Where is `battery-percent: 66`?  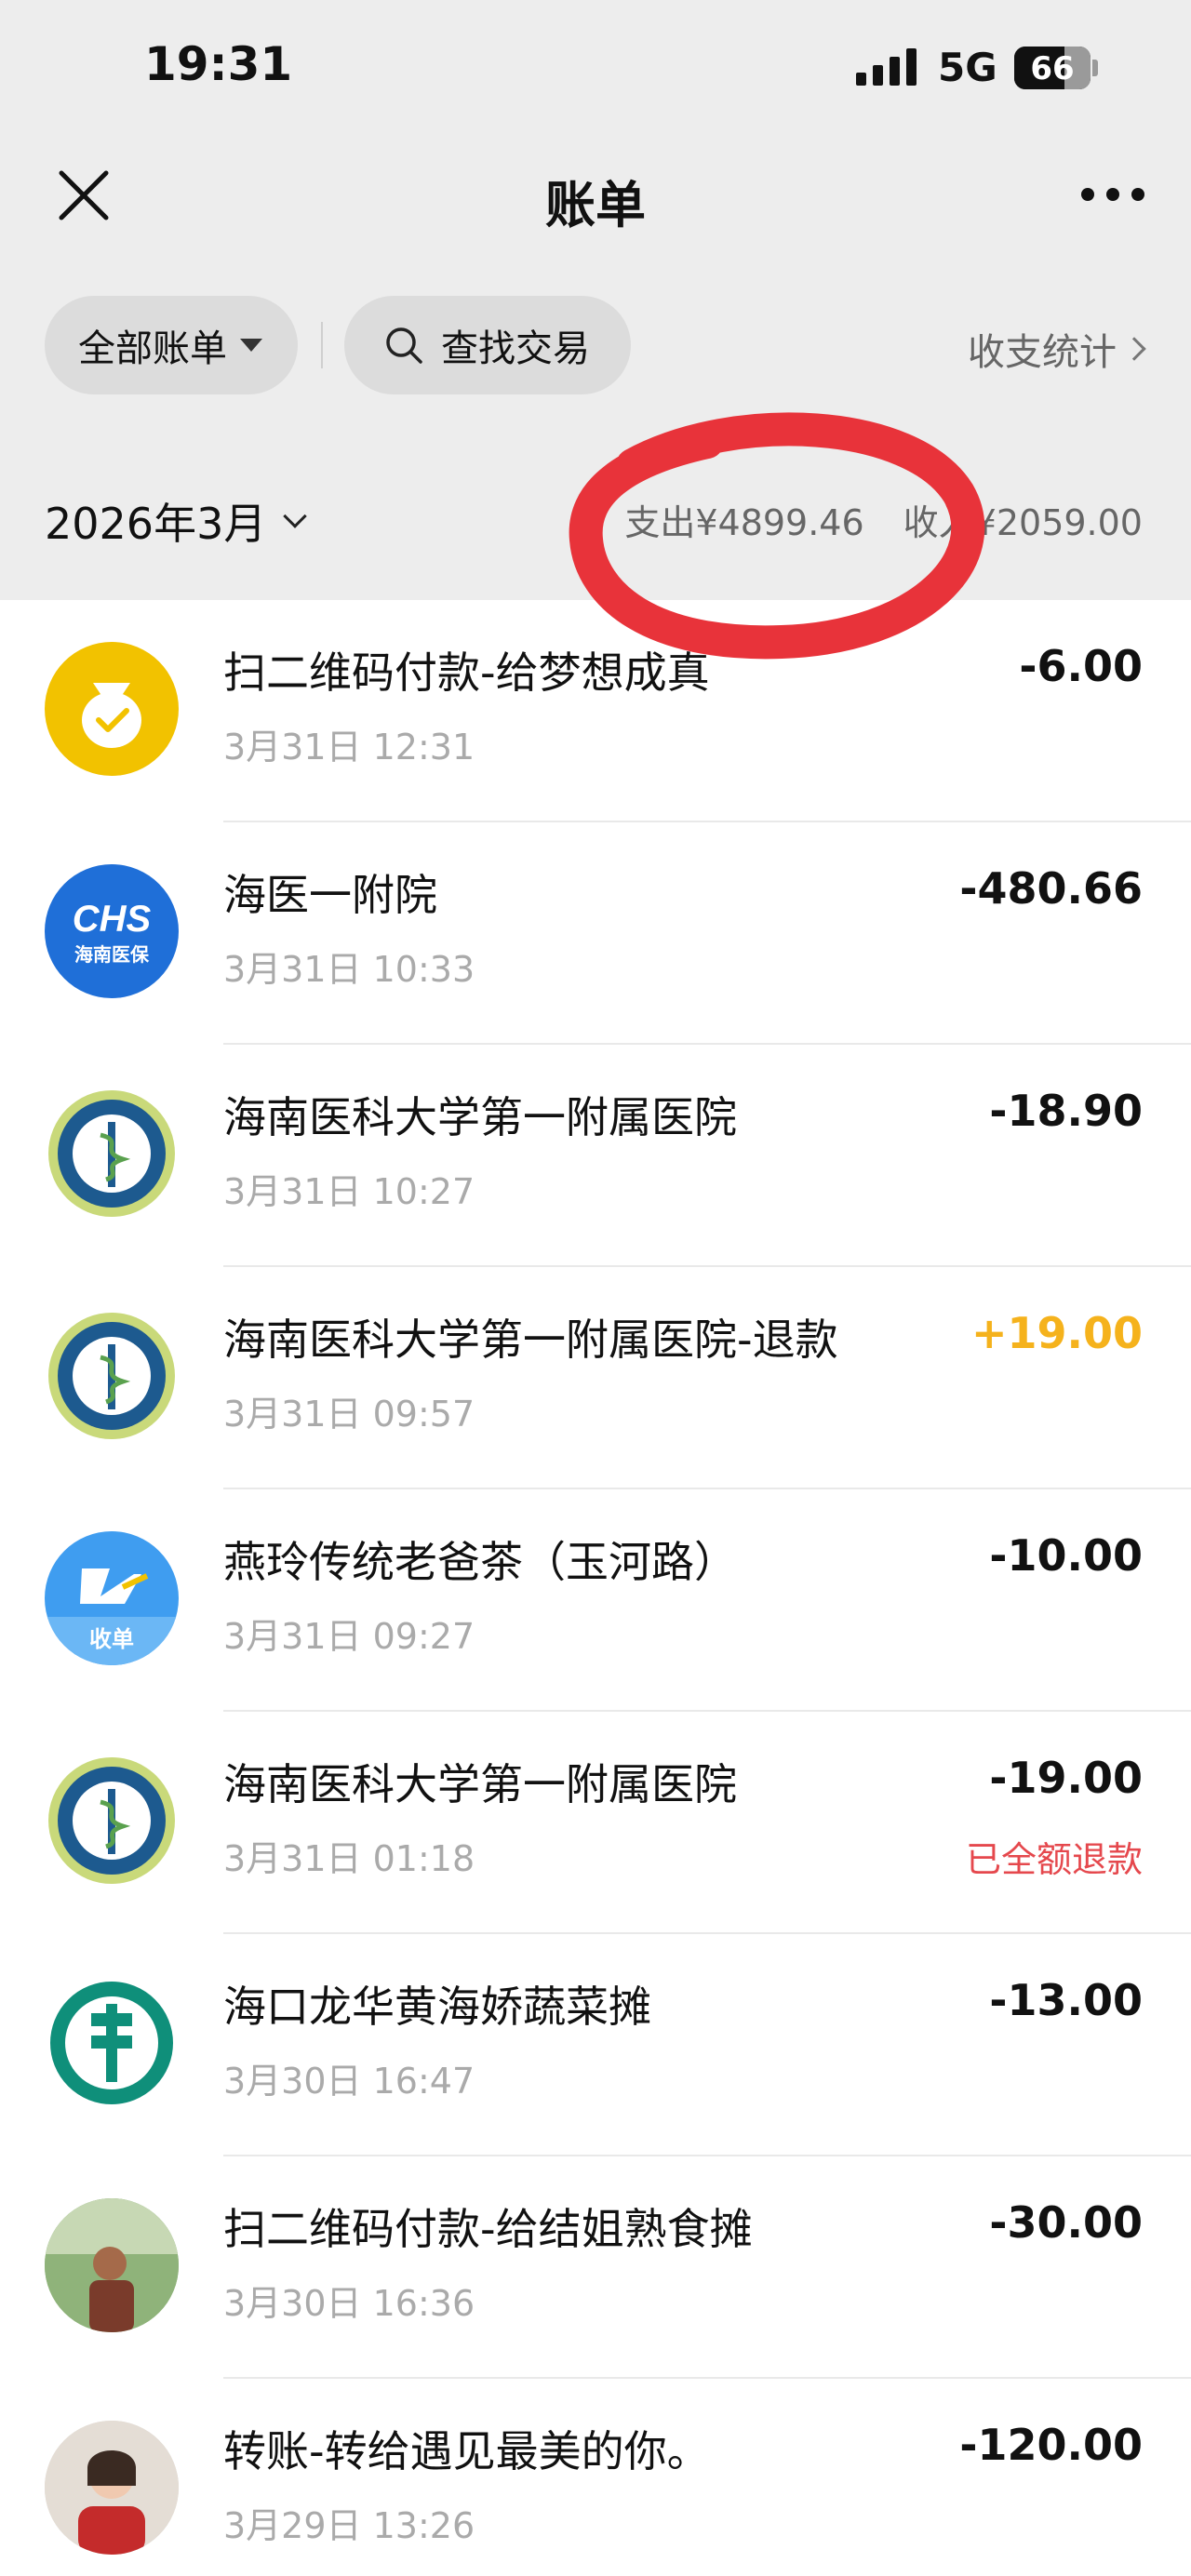
battery-percent: 66 is located at coordinates (1052, 68).